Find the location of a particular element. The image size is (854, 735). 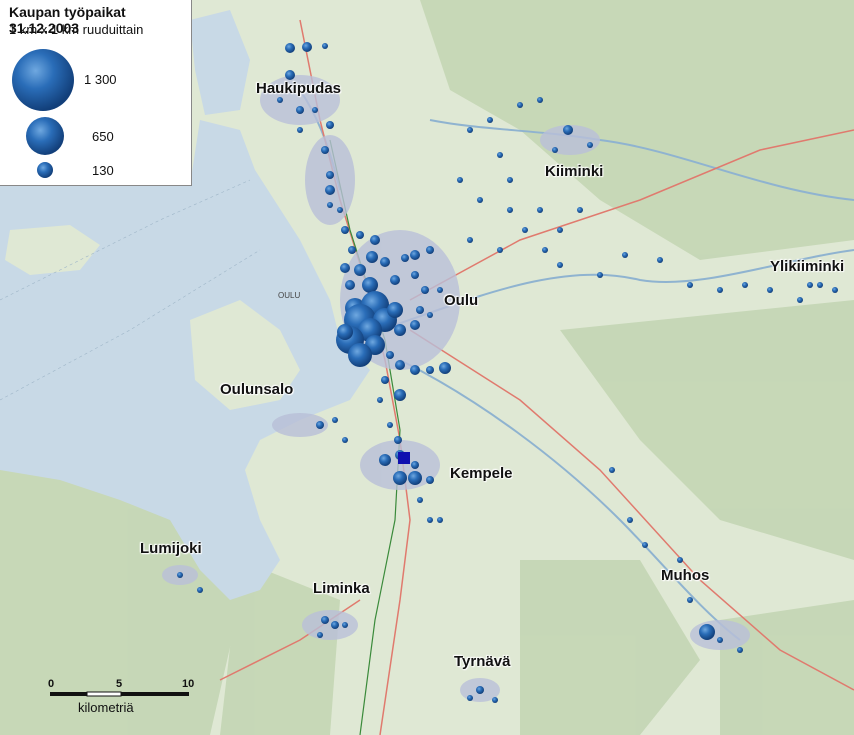

legend-bubble-large is located at coordinates (43, 80).